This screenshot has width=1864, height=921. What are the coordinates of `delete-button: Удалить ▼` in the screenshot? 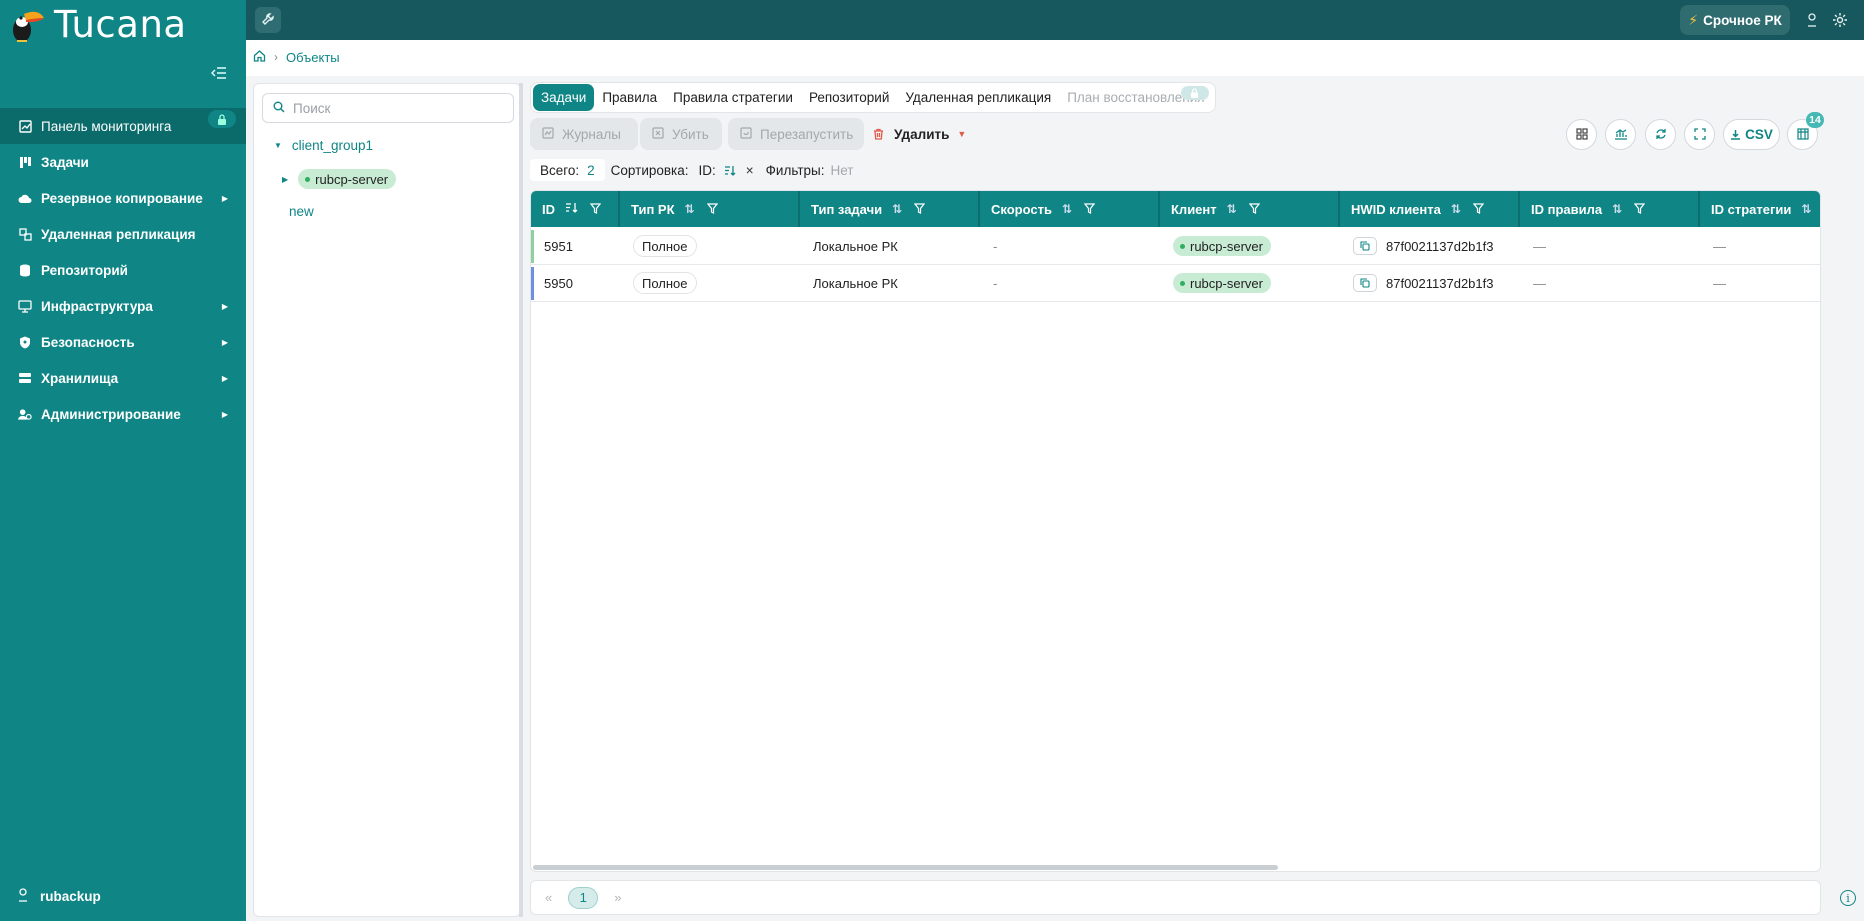 It's located at (919, 134).